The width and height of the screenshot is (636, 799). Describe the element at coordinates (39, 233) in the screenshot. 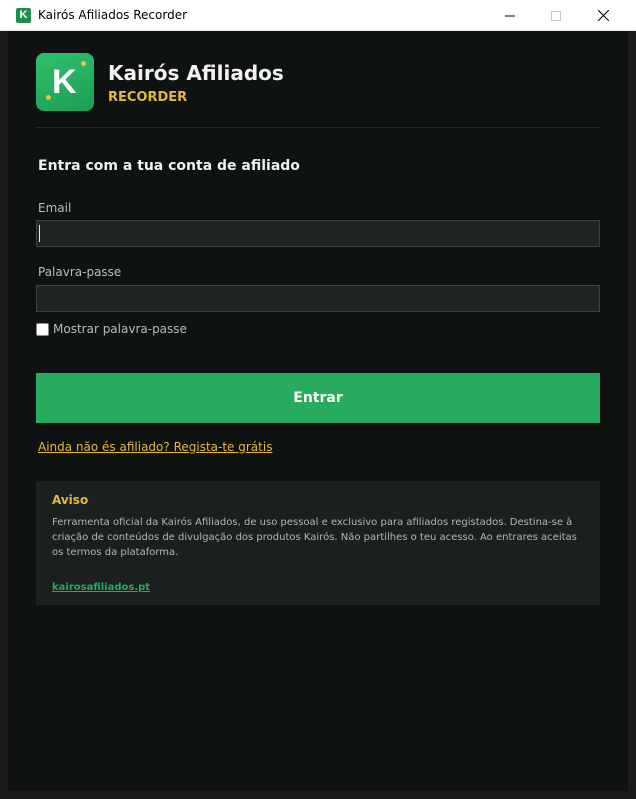

I see `text-caret` at that location.